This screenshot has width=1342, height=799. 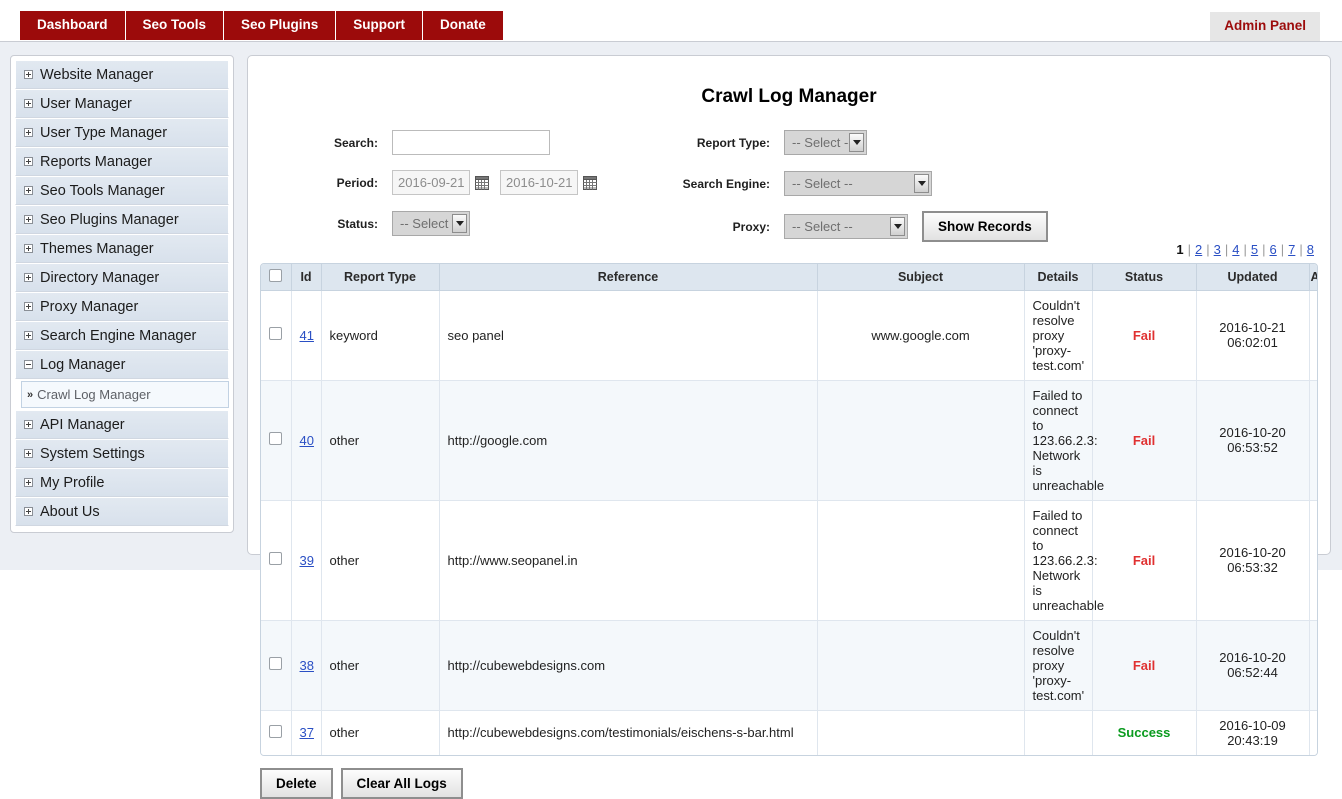 What do you see at coordinates (82, 425) in the screenshot?
I see `sidebar-item-label: API Manager` at bounding box center [82, 425].